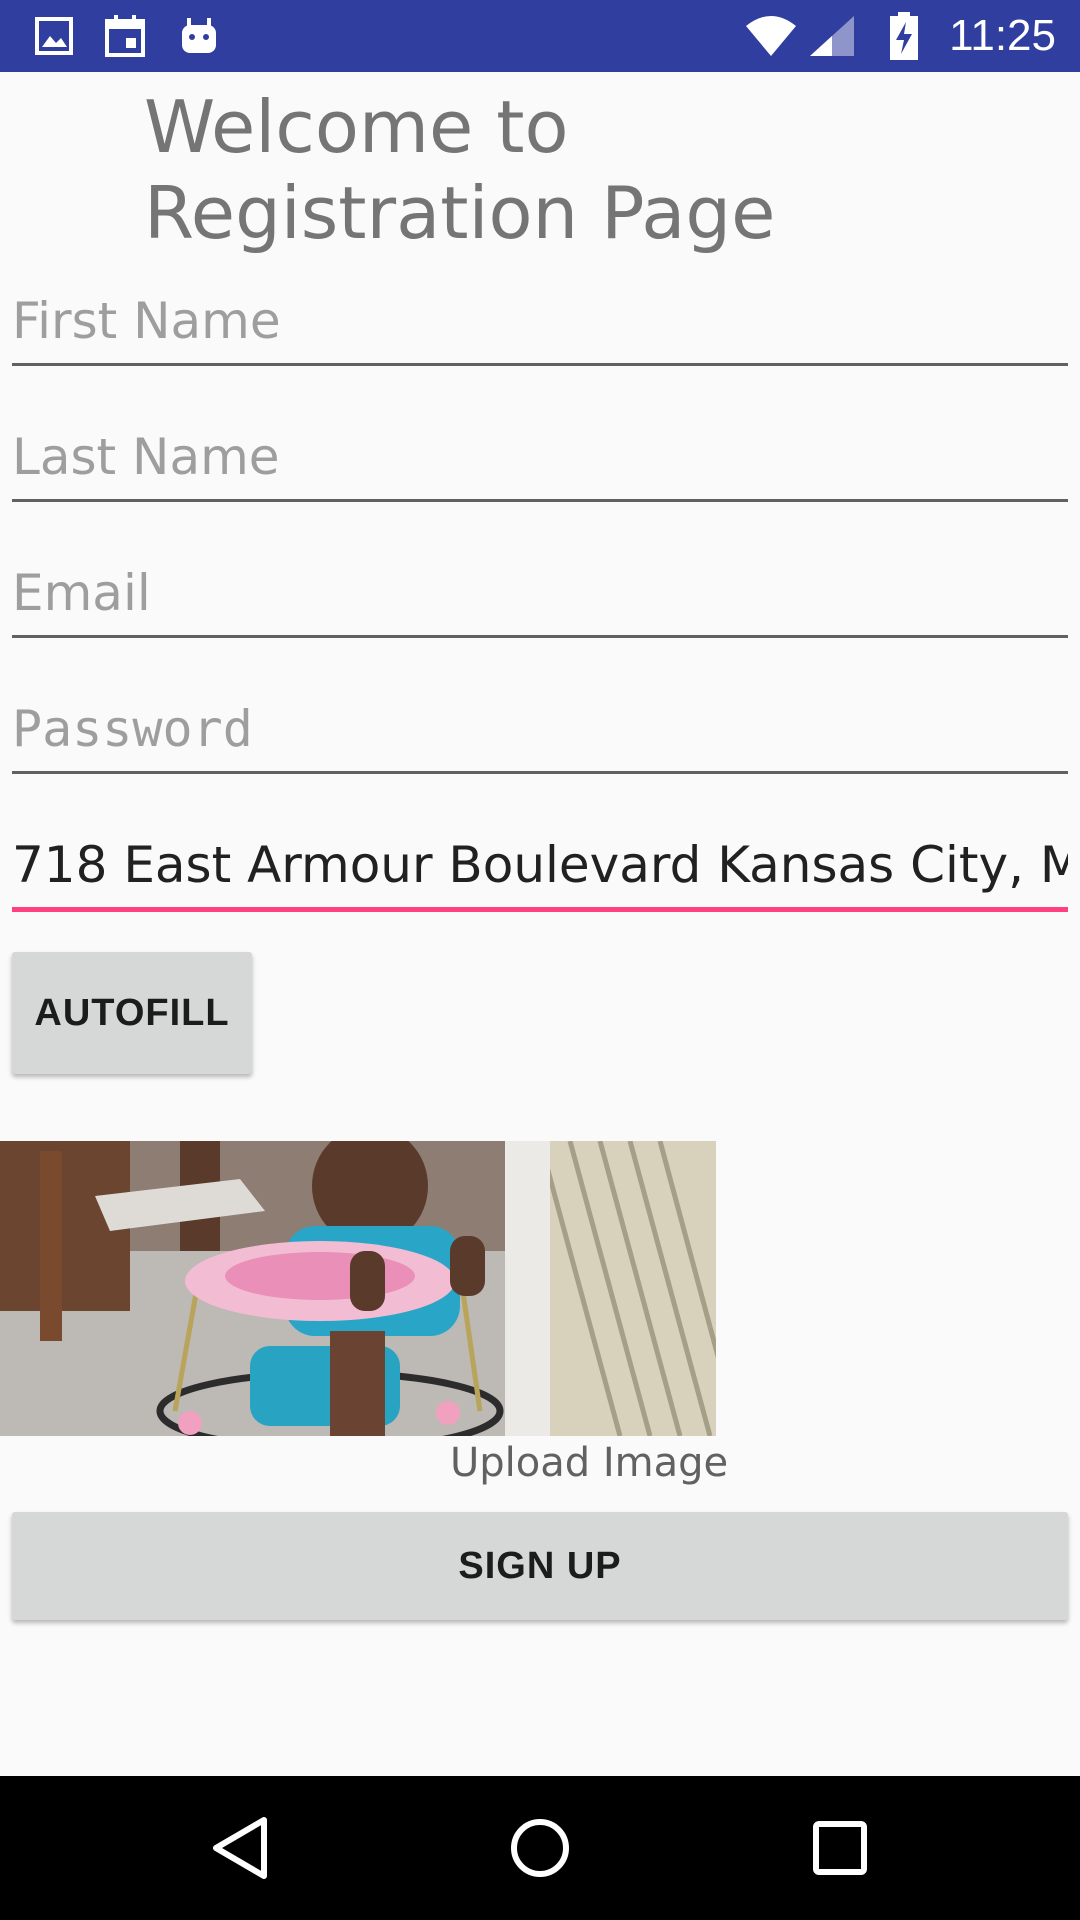 The image size is (1080, 1920). What do you see at coordinates (132, 1013) in the screenshot?
I see `autofill-button: AUTOFILL` at bounding box center [132, 1013].